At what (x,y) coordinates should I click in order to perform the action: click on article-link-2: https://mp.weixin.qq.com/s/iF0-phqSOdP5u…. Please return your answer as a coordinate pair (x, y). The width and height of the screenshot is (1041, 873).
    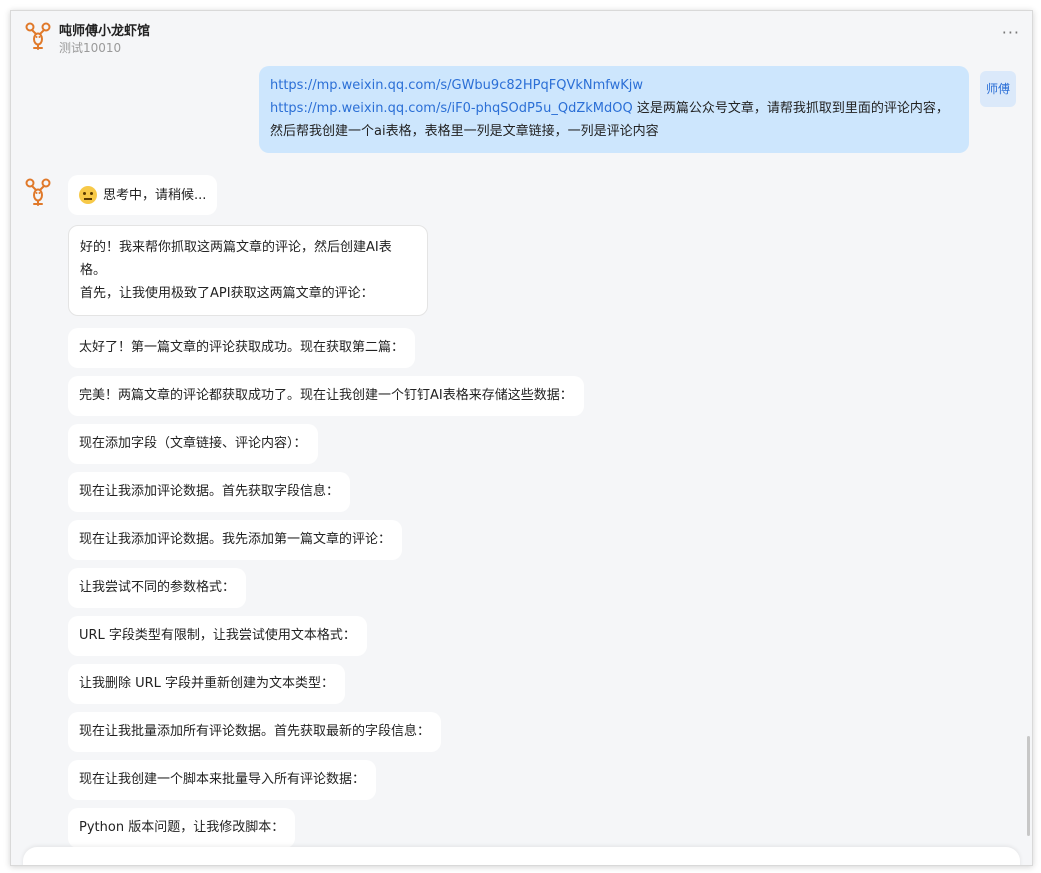
    Looking at the image, I should click on (451, 108).